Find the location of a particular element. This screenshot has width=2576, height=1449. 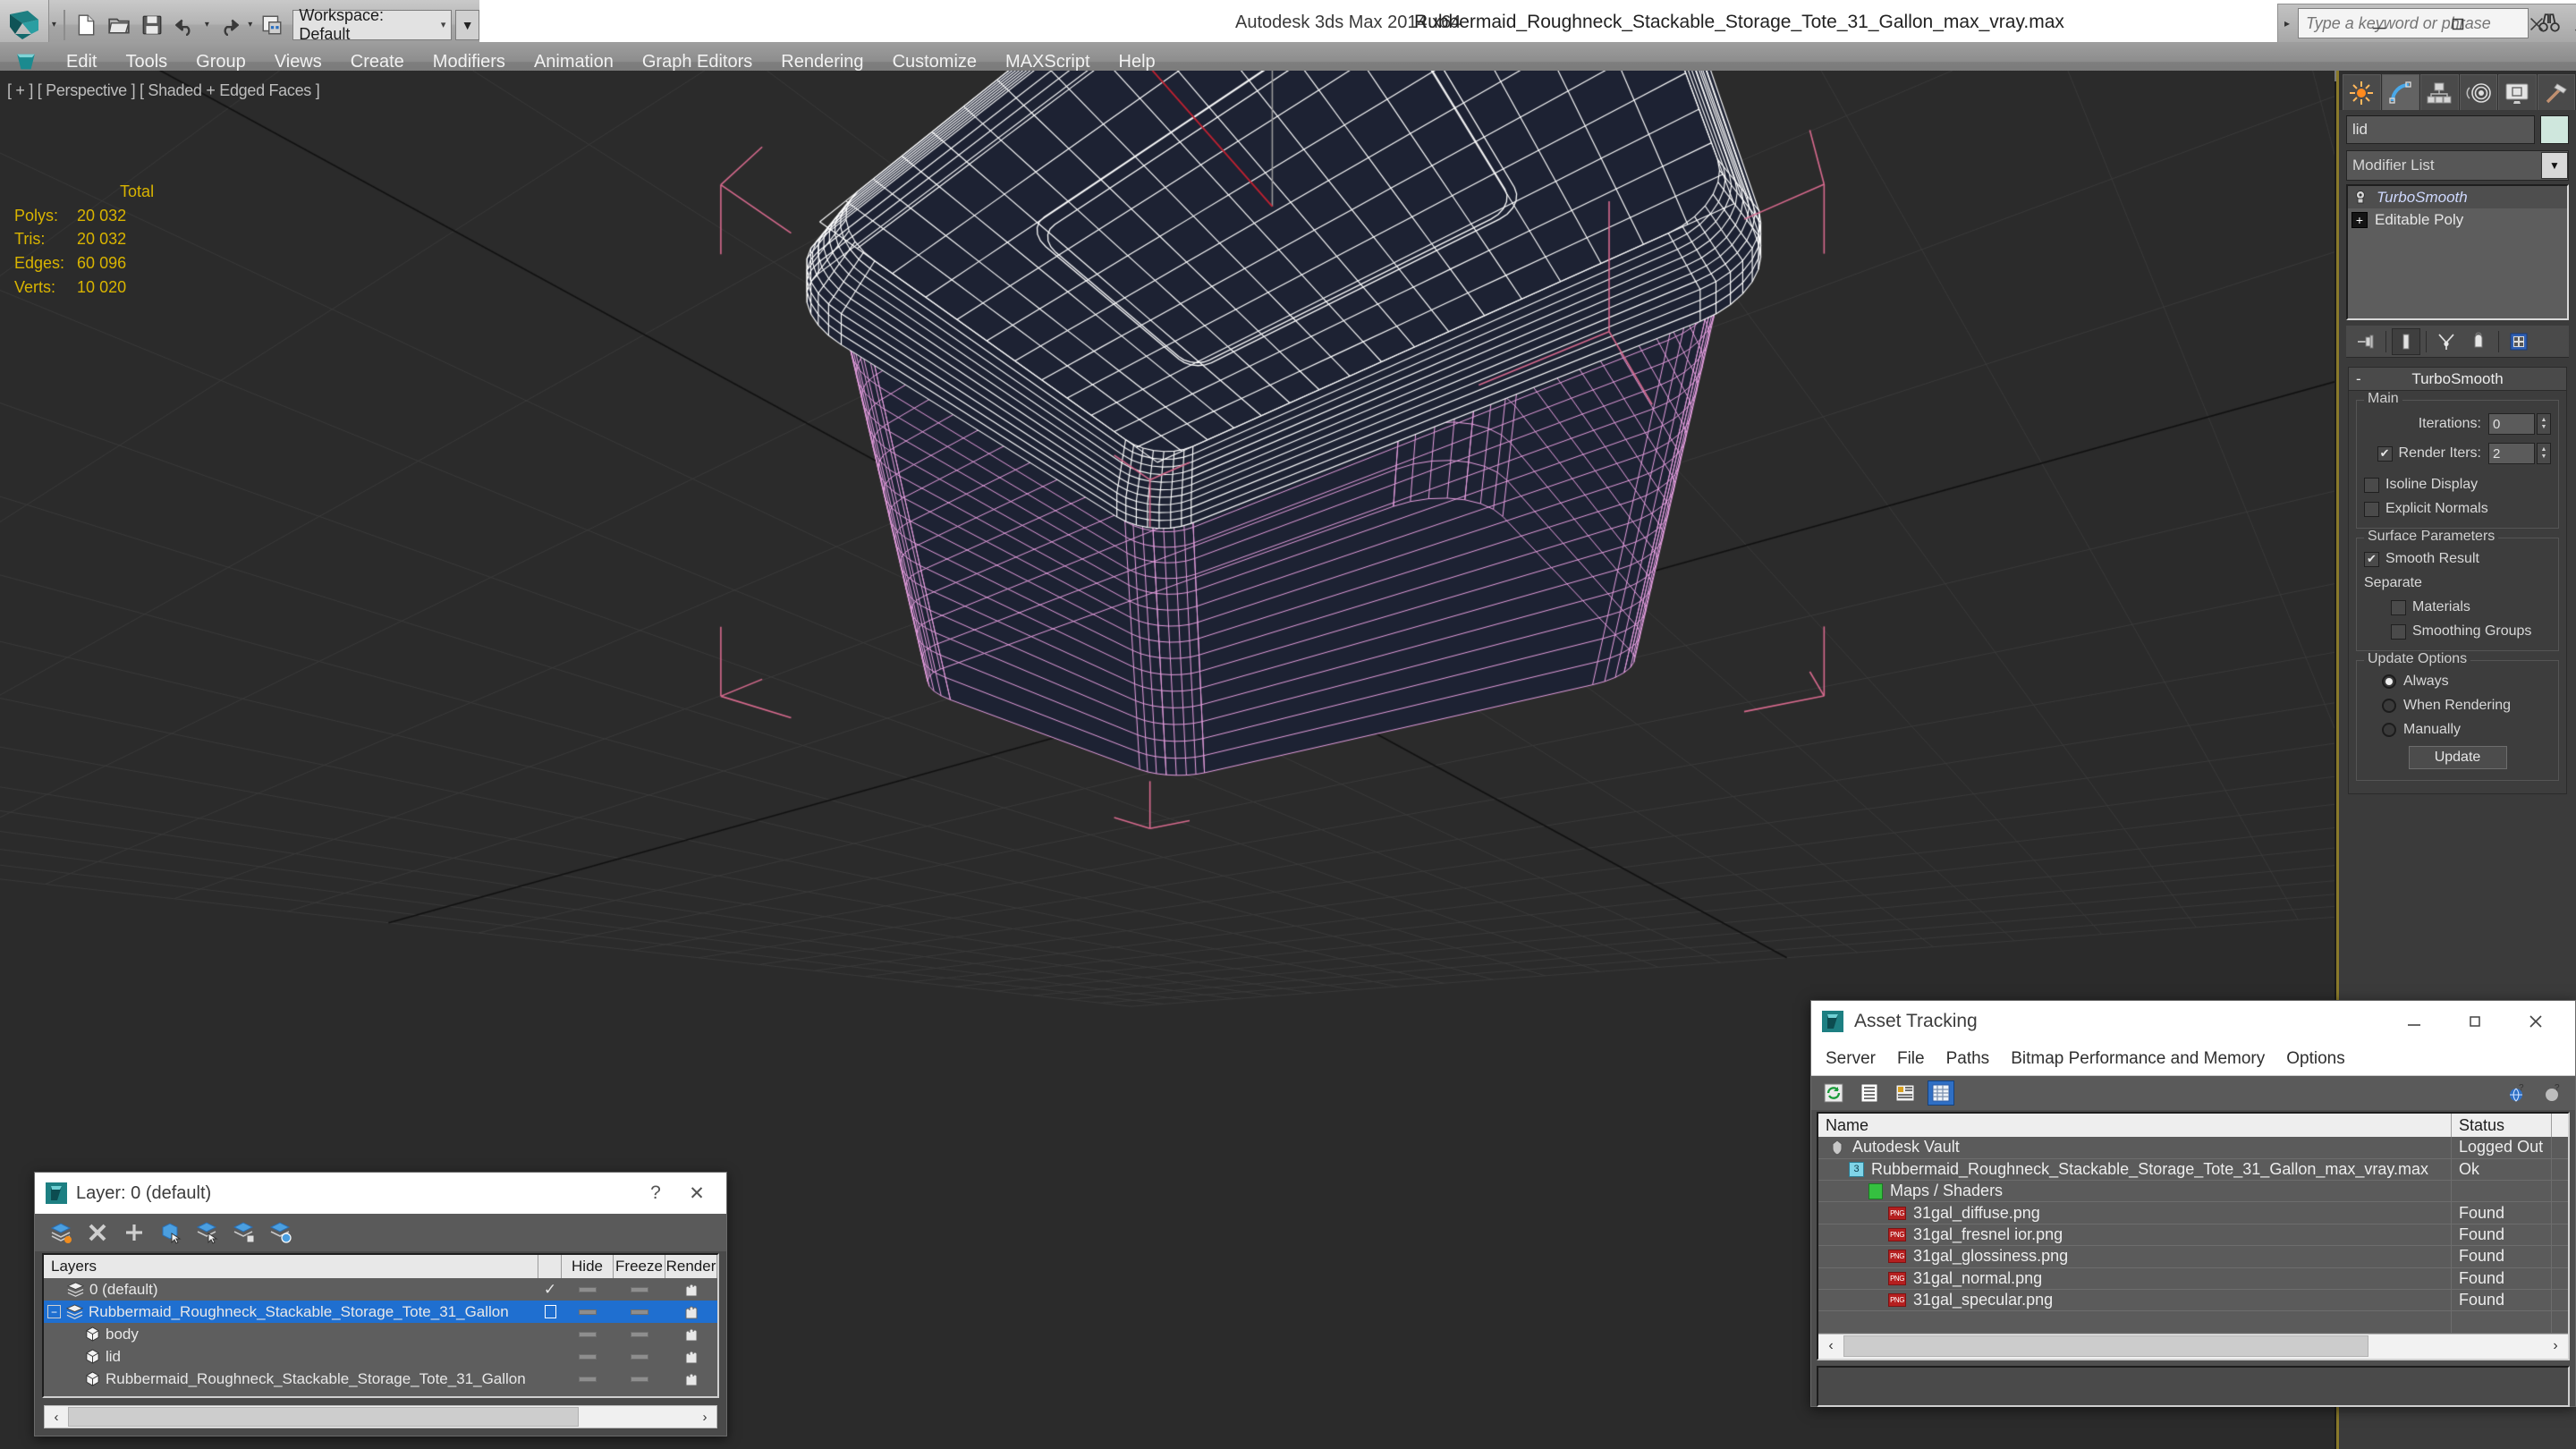

highlight-selected-icon is located at coordinates (244, 1232).